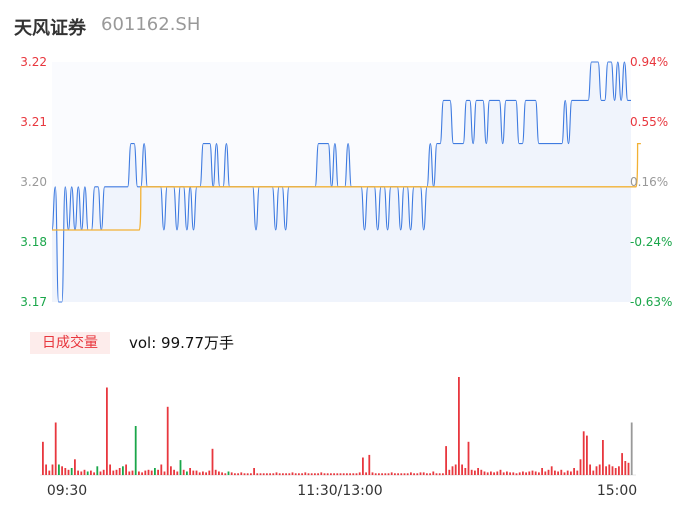  I want to click on y-left-label: 3.22, so click(33, 62).